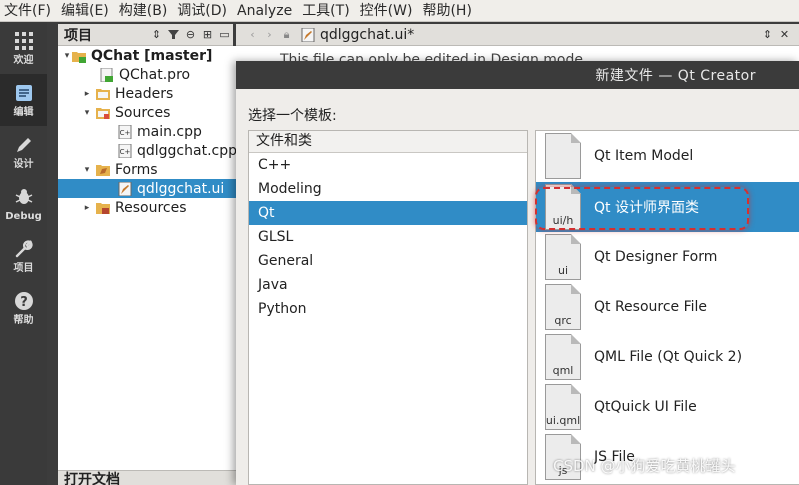  I want to click on mode-design: 设计, so click(23, 152).